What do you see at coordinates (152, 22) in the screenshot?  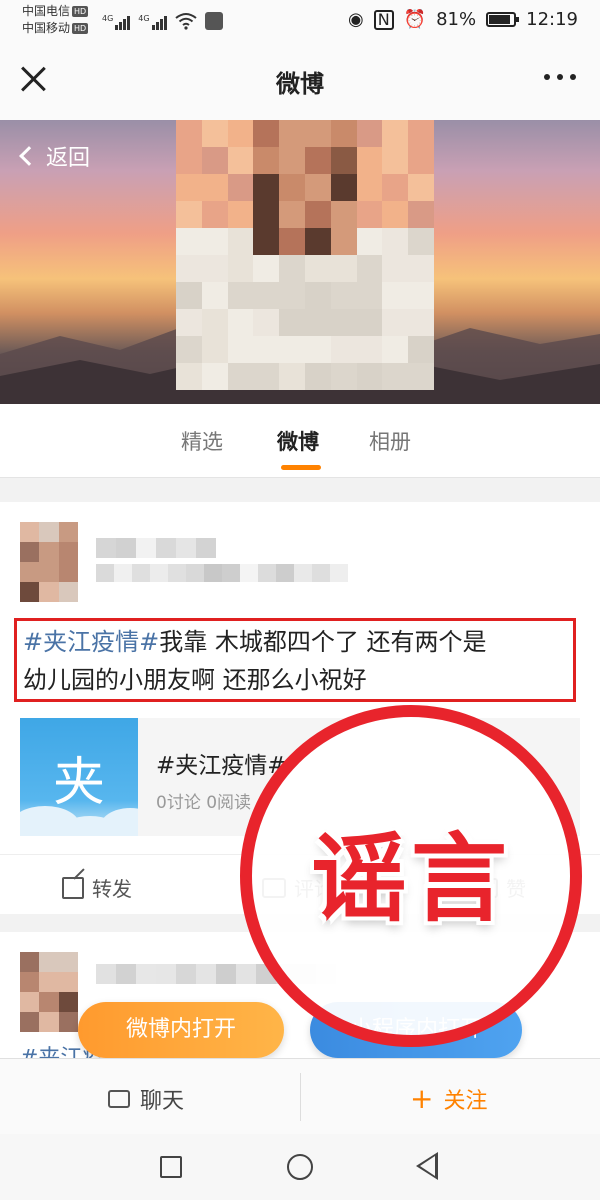 I see `signal-icon-2: 4G` at bounding box center [152, 22].